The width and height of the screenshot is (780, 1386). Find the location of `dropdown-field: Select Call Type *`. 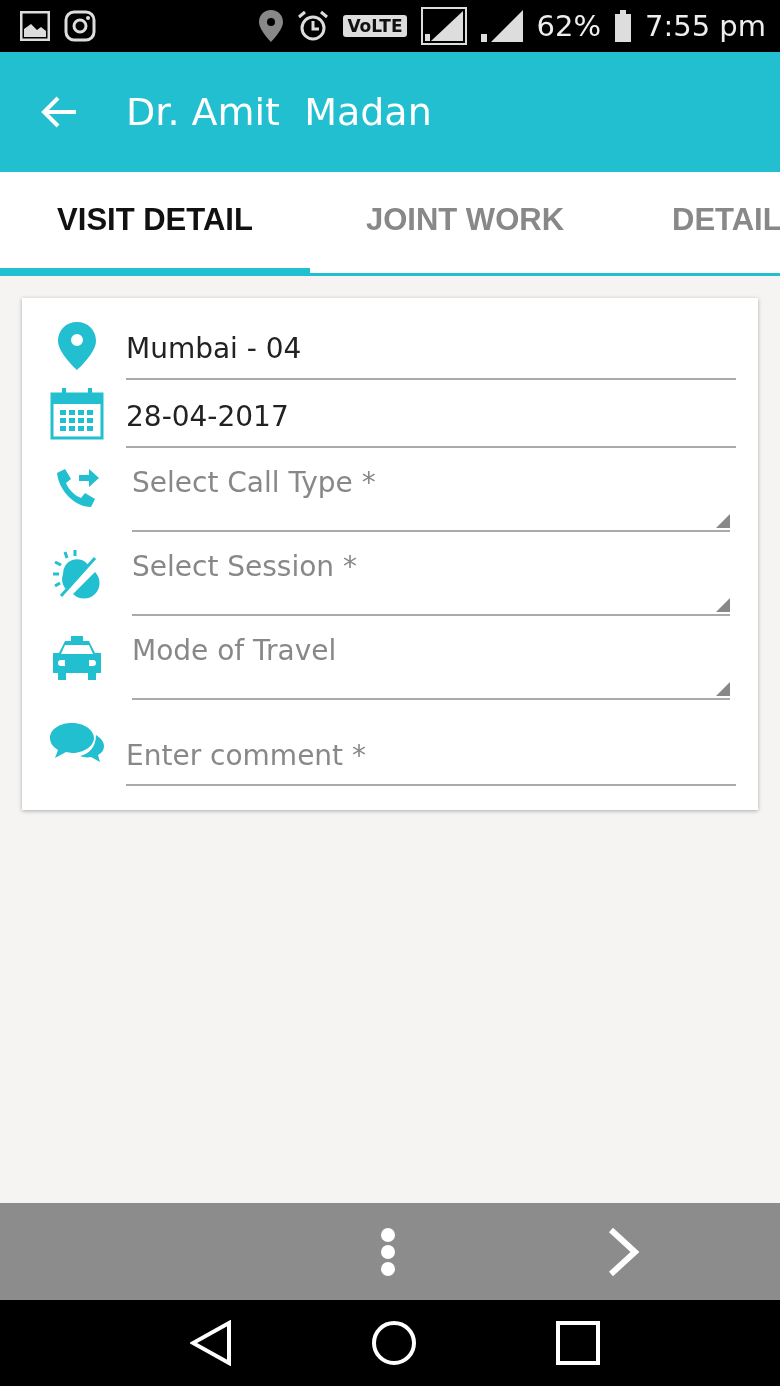

dropdown-field: Select Call Type * is located at coordinates (431, 490).